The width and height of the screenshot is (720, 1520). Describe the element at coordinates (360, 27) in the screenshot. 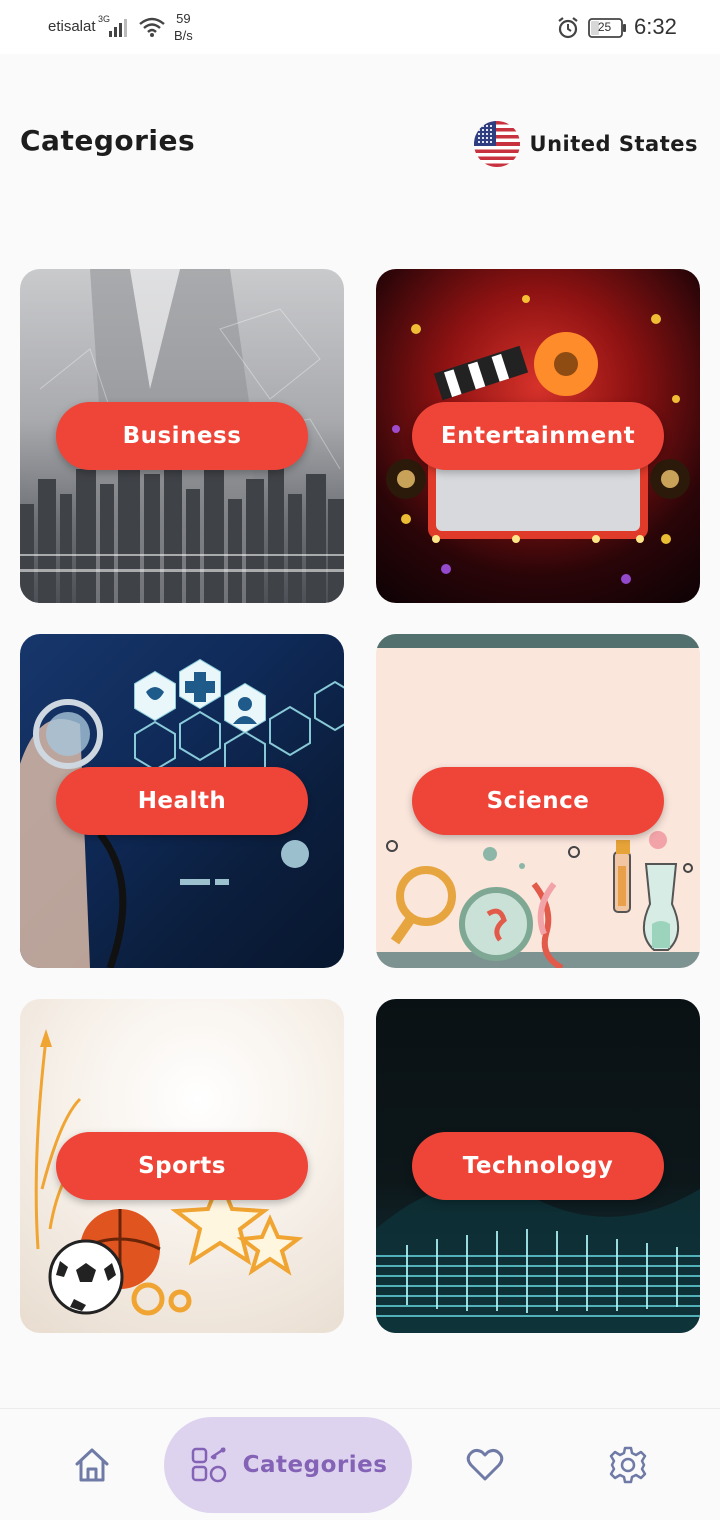

I see `status-bar: etisalat 3G 59 B/s 25 6:32` at that location.